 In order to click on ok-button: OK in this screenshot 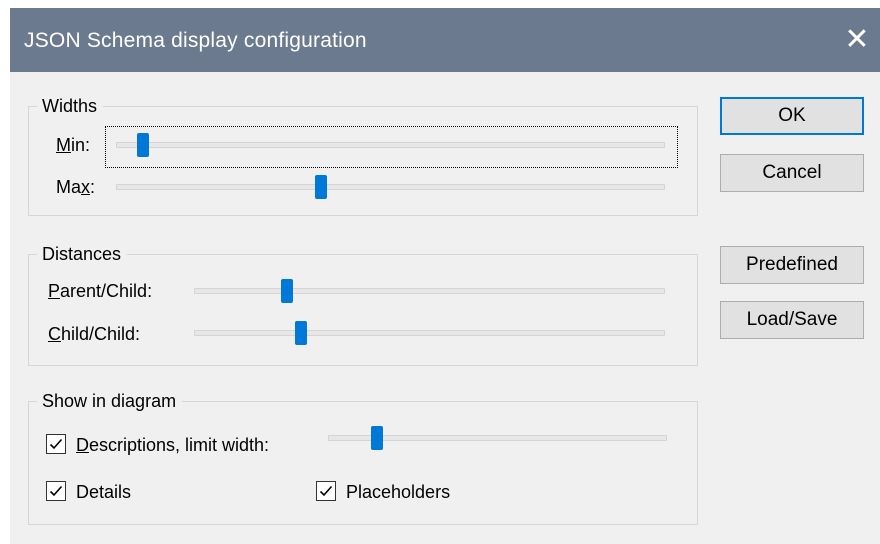, I will do `click(792, 116)`.